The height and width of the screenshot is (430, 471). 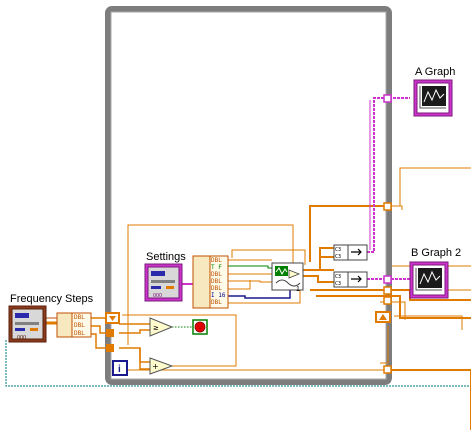 I want to click on unbundle-frequency: DBL DBL DBL, so click(x=74, y=325).